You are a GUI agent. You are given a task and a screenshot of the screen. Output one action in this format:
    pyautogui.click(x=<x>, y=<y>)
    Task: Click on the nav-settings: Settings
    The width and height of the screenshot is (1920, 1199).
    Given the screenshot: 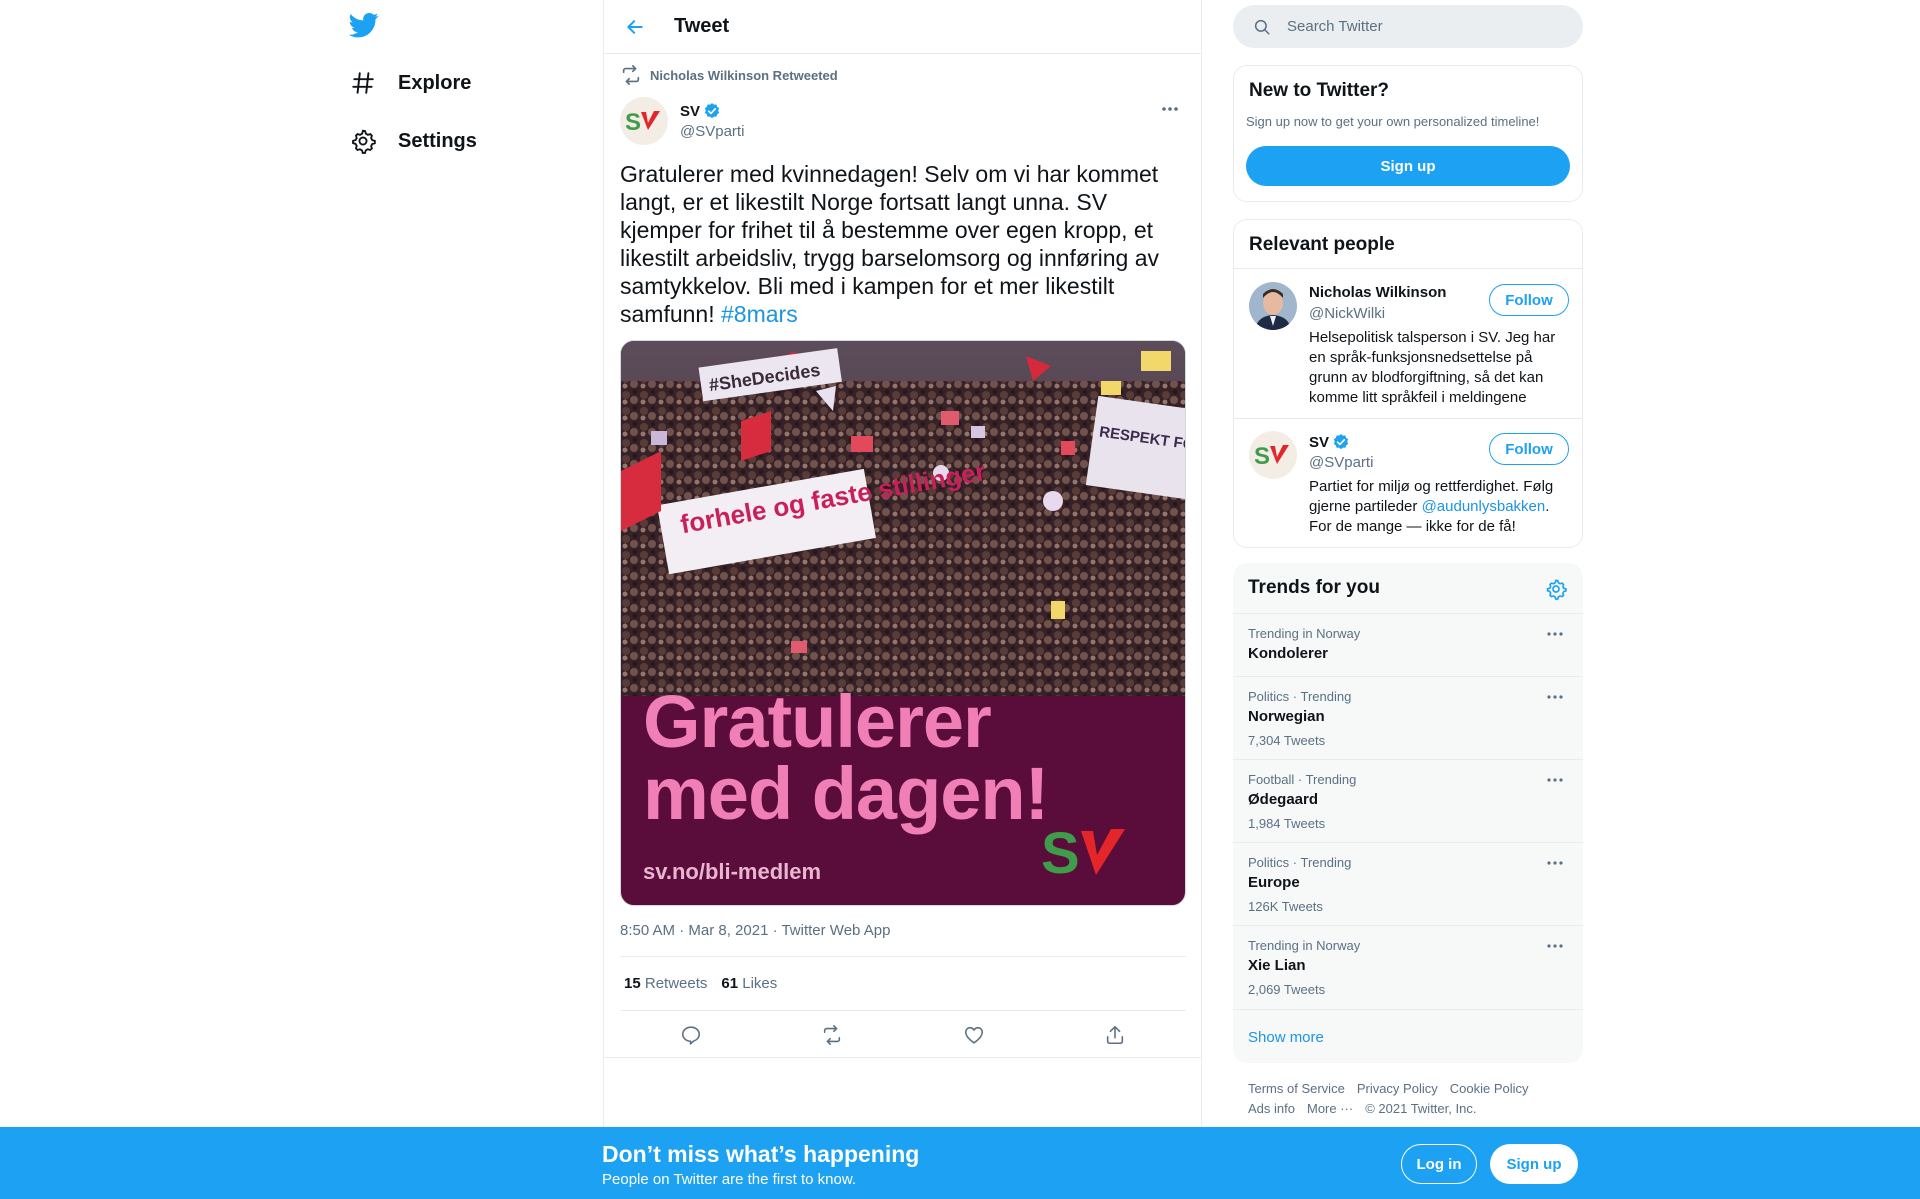 What is the action you would take?
    pyautogui.click(x=413, y=141)
    